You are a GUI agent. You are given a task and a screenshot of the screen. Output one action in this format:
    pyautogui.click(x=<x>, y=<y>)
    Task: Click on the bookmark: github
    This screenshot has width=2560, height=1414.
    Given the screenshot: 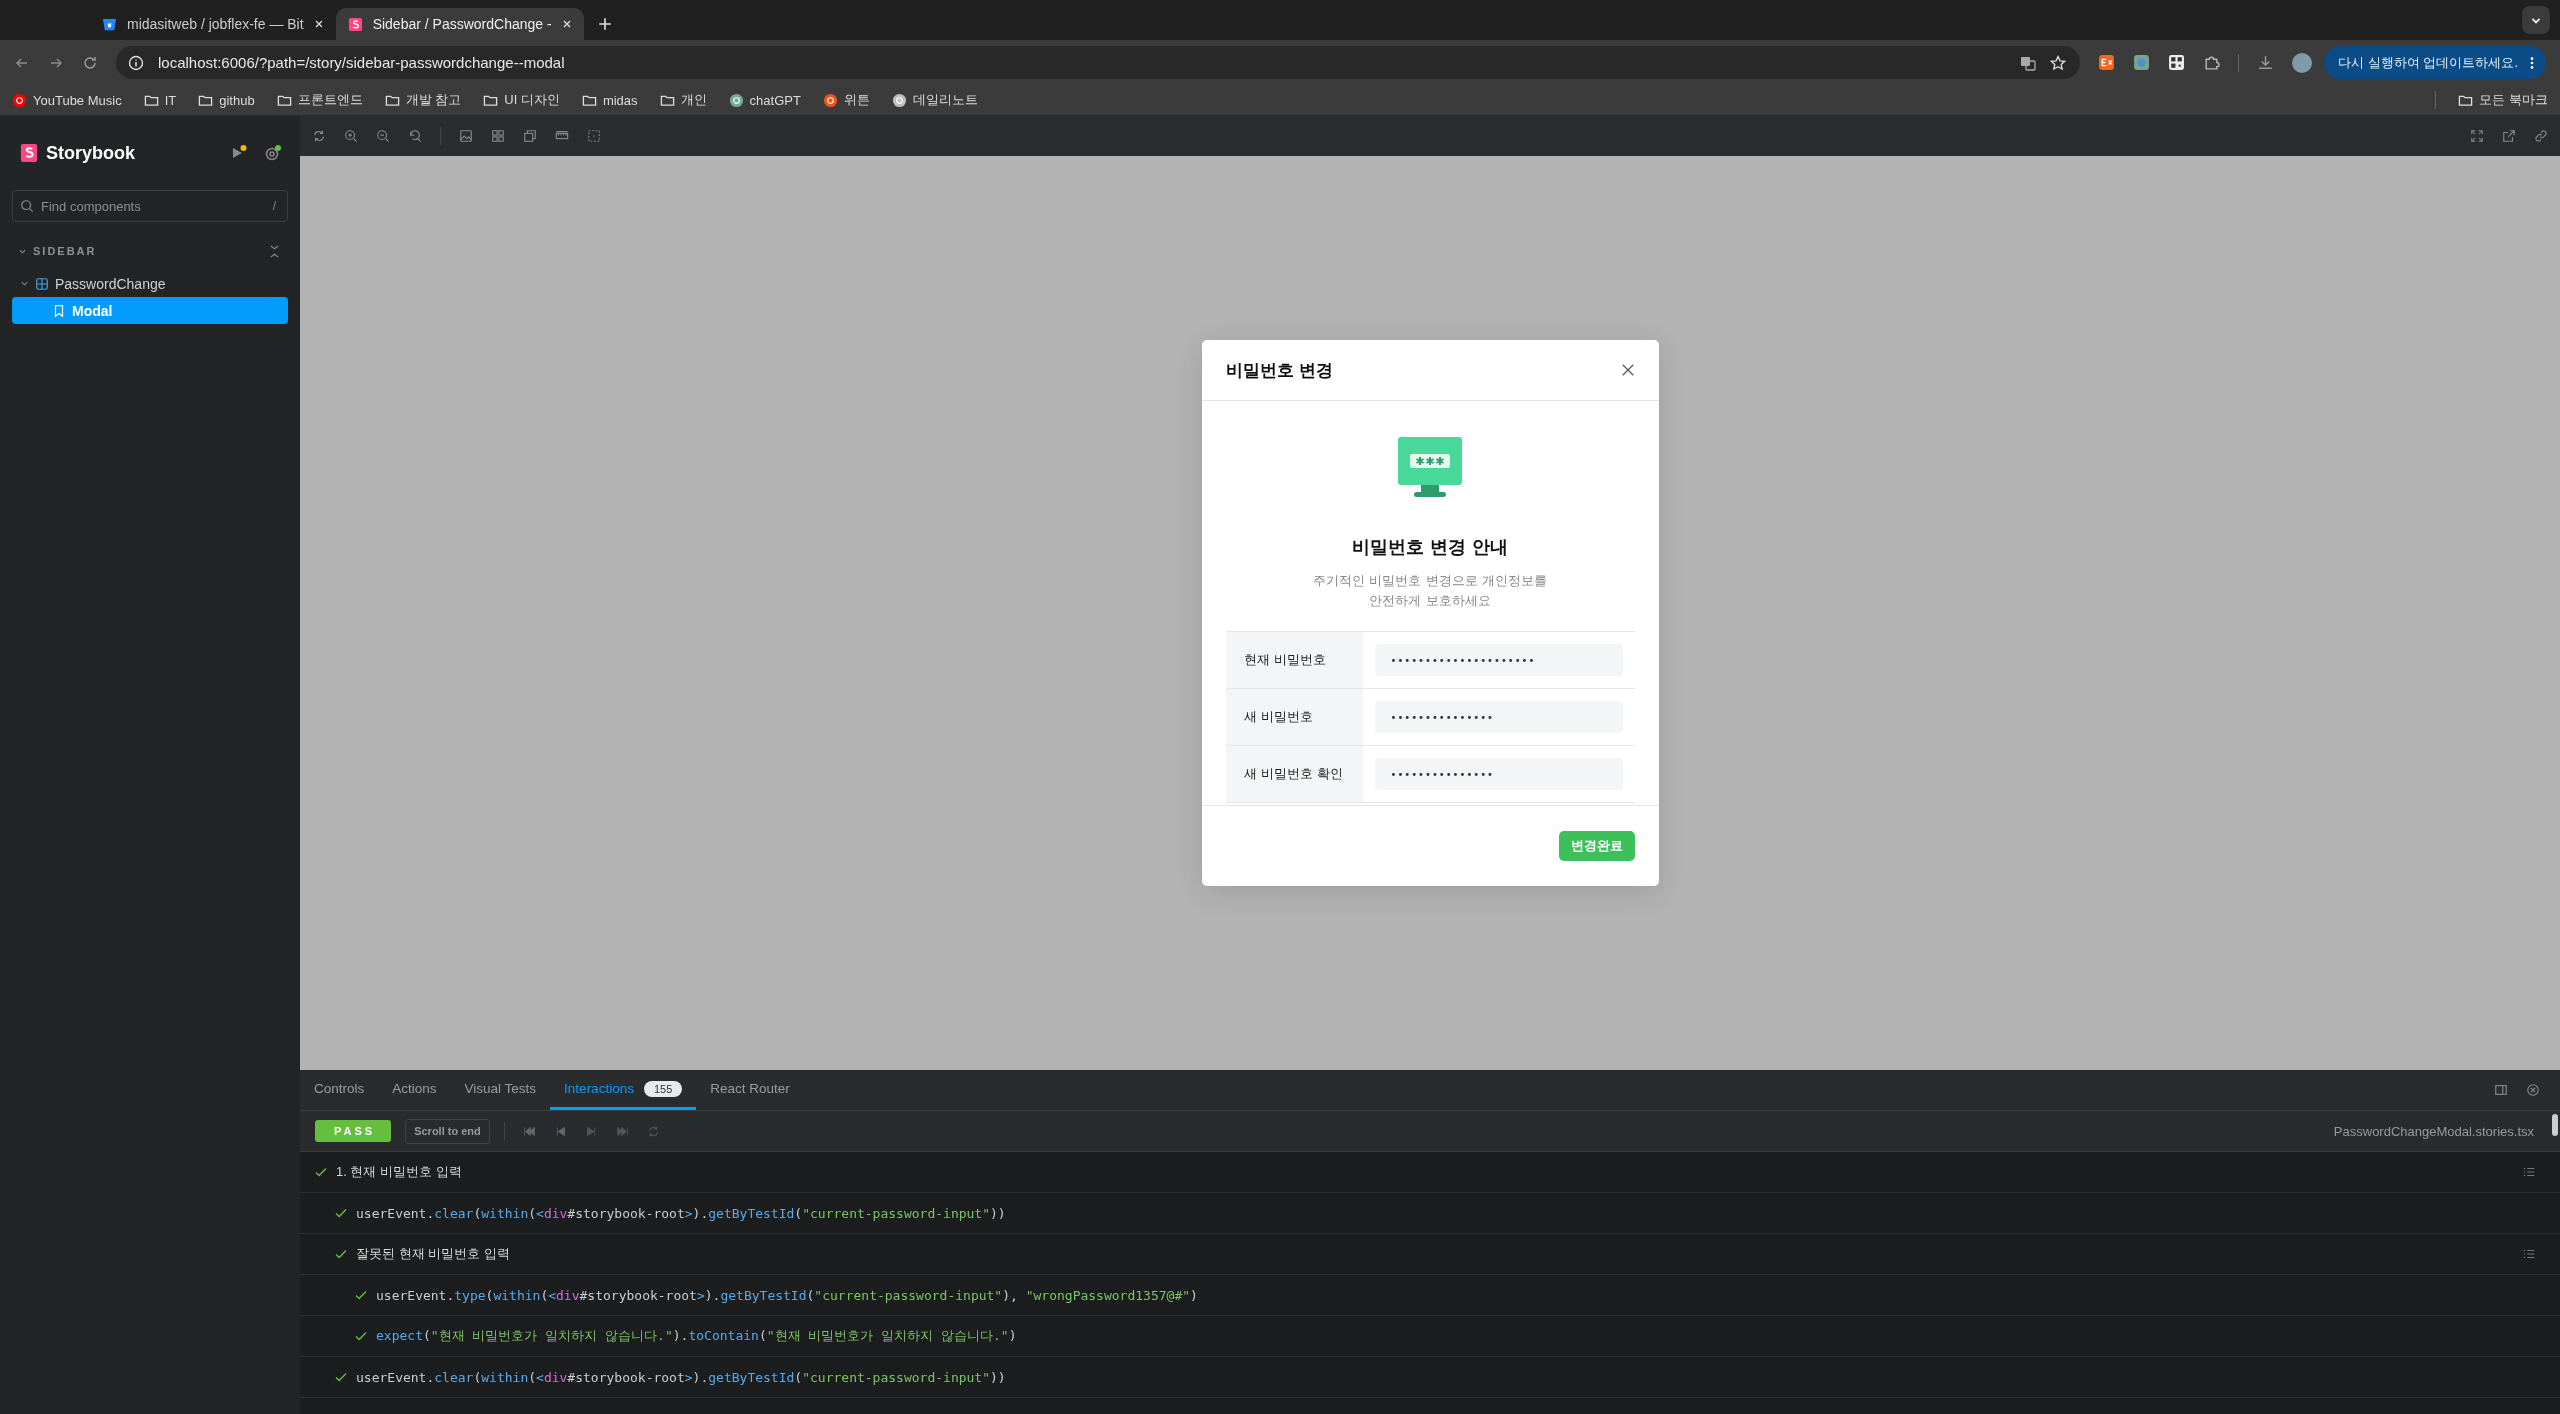 What is the action you would take?
    pyautogui.click(x=226, y=100)
    